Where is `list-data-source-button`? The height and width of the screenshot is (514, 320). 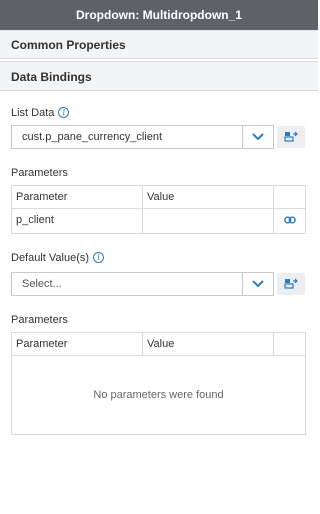
list-data-source-button is located at coordinates (291, 137).